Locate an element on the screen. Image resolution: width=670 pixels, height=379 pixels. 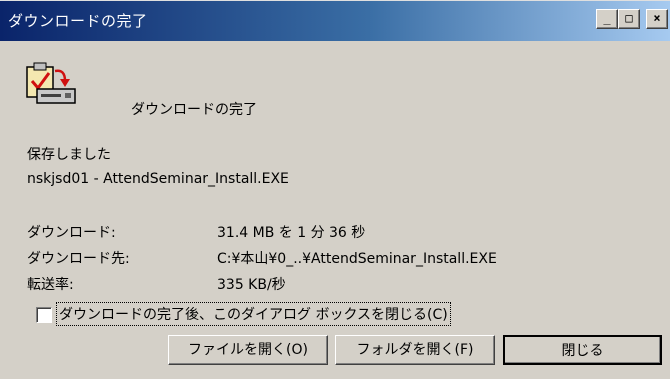
download-complete-icon is located at coordinates (55, 86).